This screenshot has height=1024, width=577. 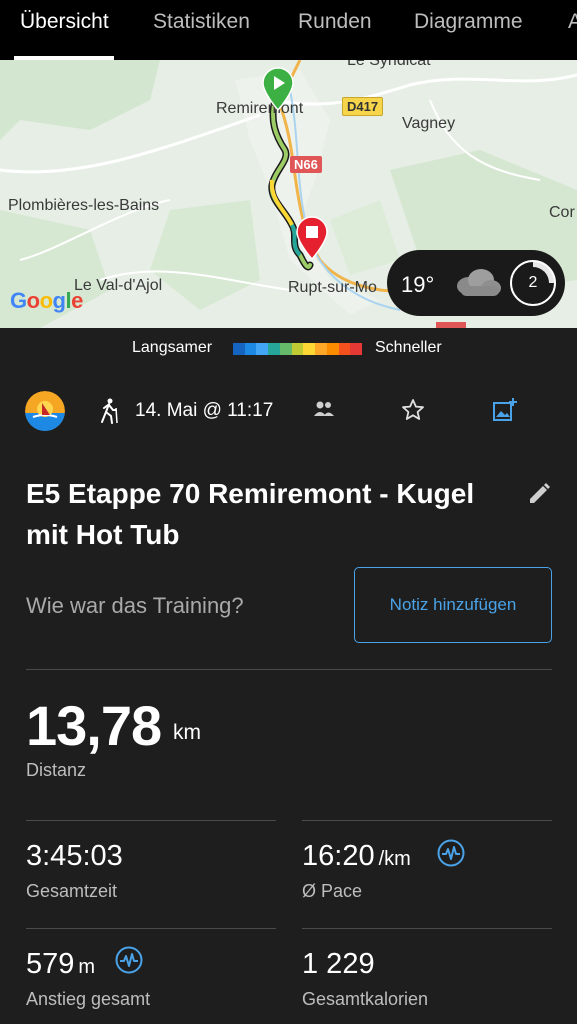 I want to click on distance-value: 13,78, so click(x=94, y=725).